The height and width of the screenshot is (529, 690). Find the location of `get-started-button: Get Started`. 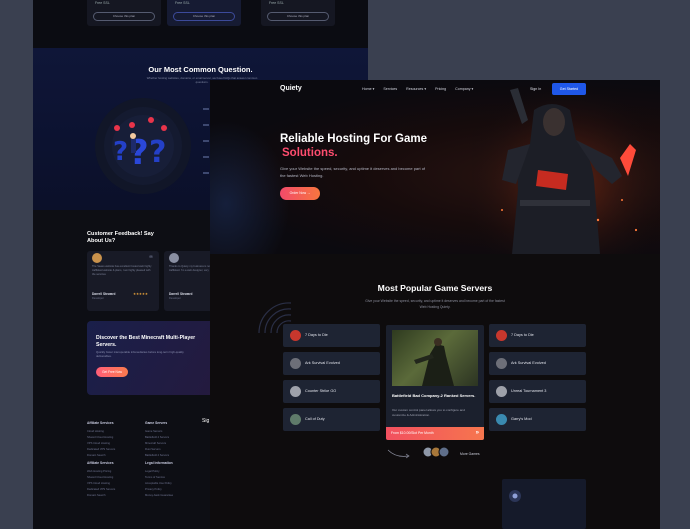

get-started-button: Get Started is located at coordinates (569, 89).